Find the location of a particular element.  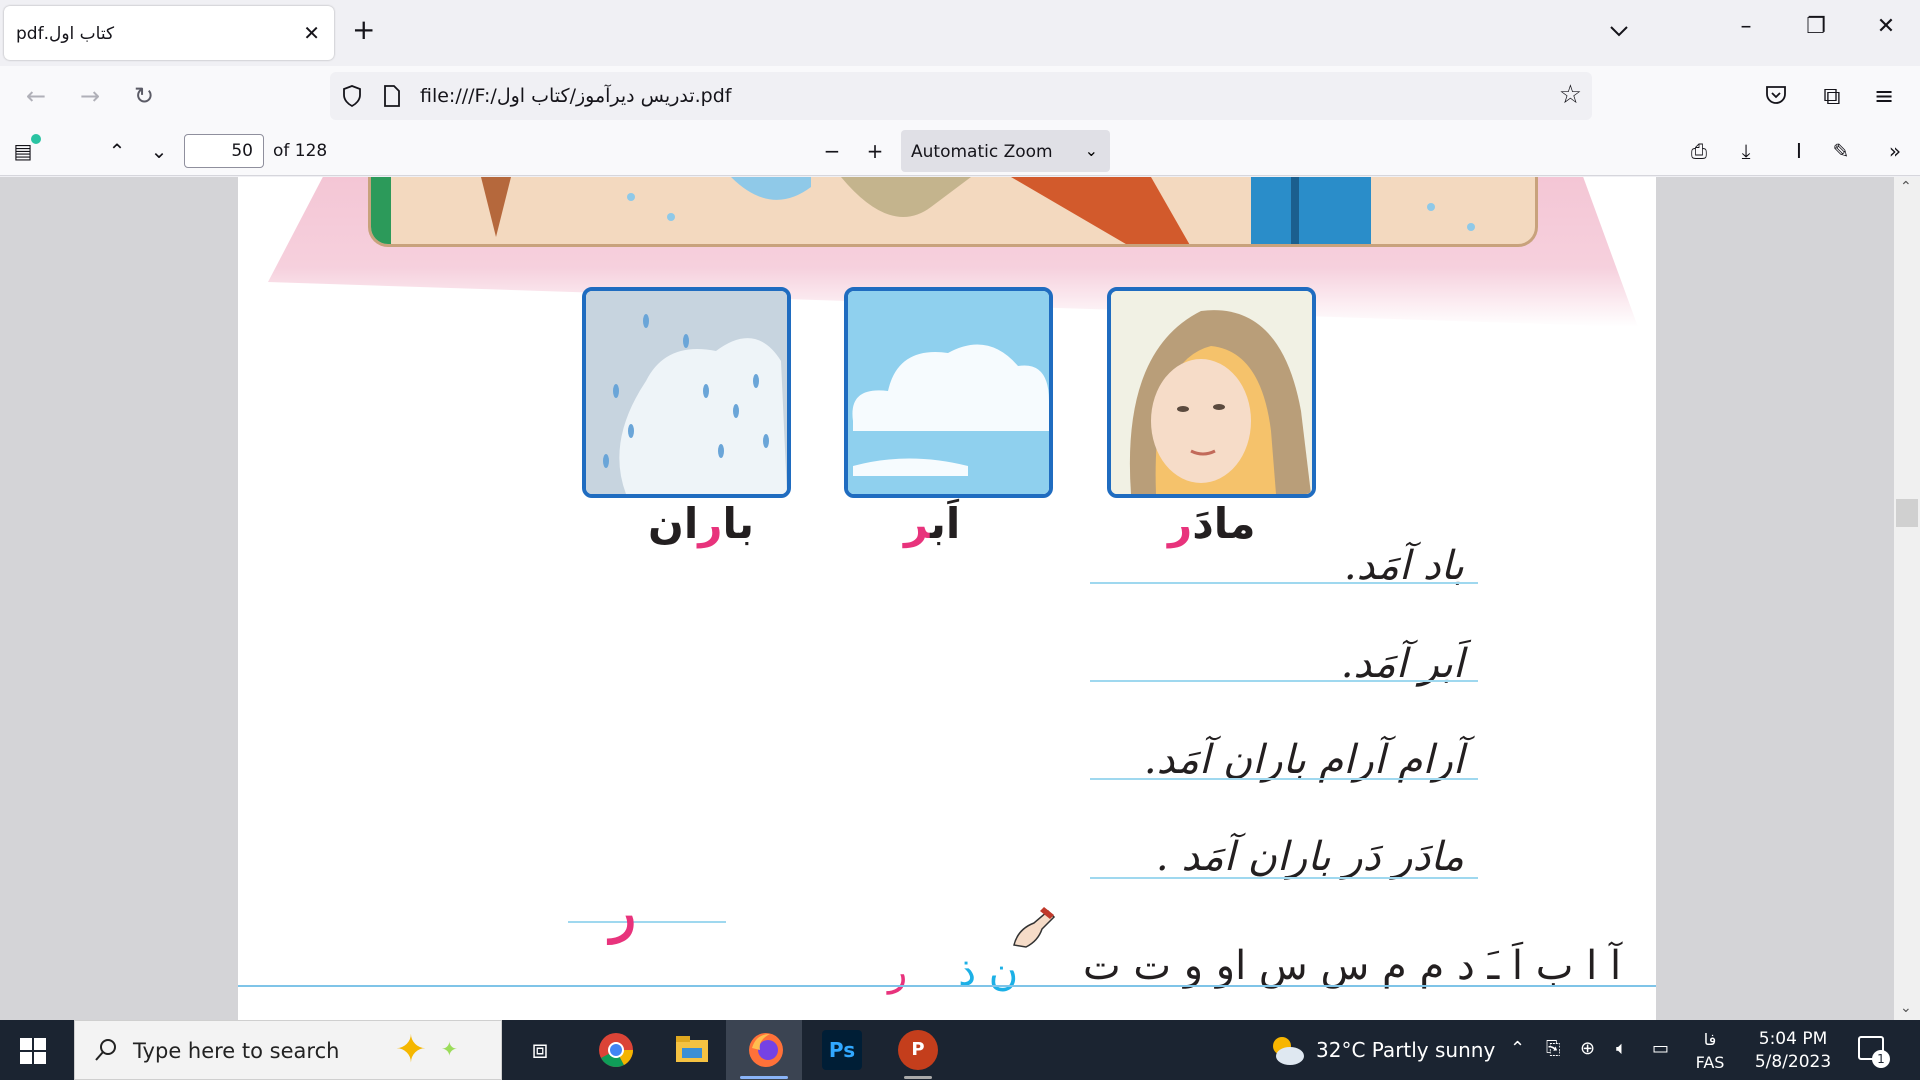

photoshop-icon: Ps is located at coordinates (842, 1050).